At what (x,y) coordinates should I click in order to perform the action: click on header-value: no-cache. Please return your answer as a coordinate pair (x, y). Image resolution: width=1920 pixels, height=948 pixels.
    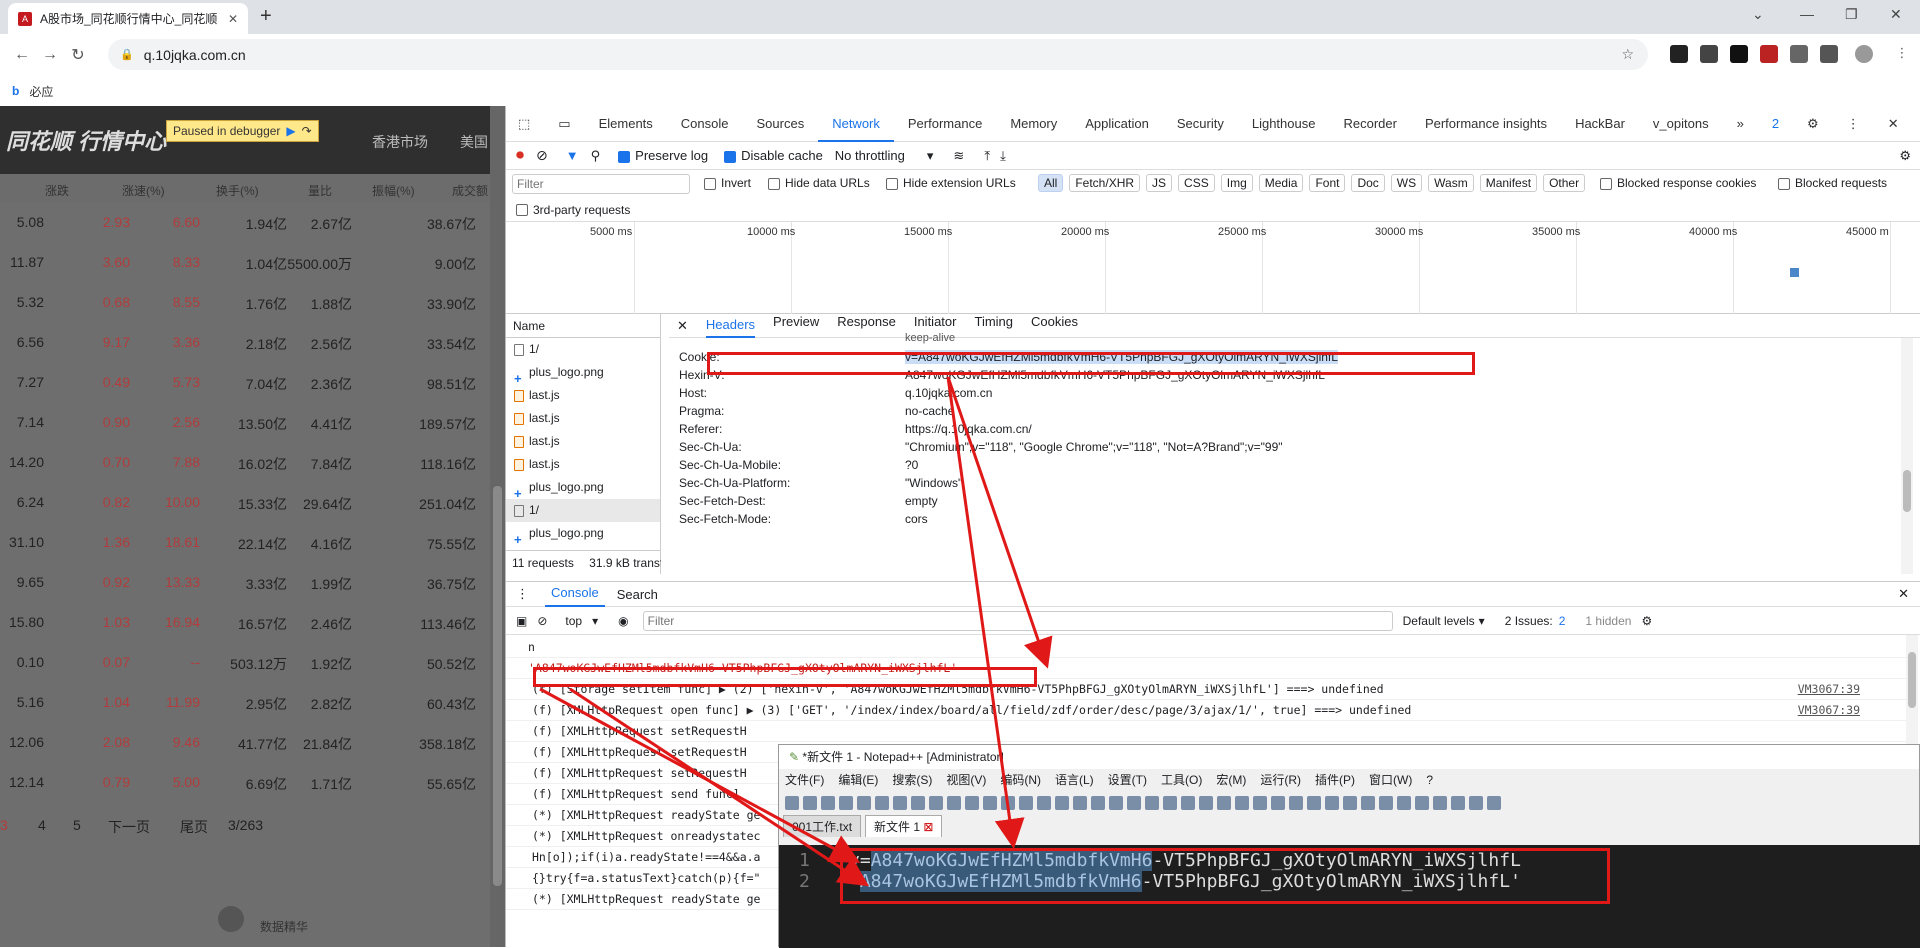
    Looking at the image, I should click on (929, 411).